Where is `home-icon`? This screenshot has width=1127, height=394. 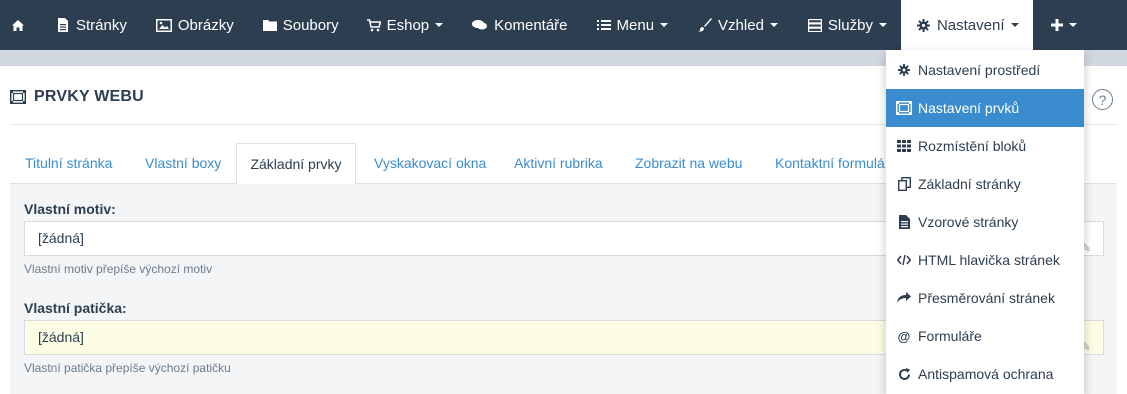 home-icon is located at coordinates (18, 25).